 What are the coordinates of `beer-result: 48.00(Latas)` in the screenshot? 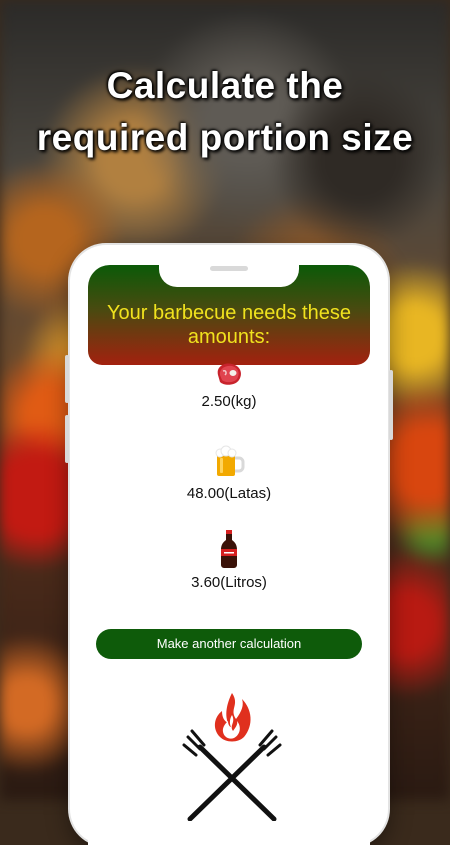 It's located at (229, 473).